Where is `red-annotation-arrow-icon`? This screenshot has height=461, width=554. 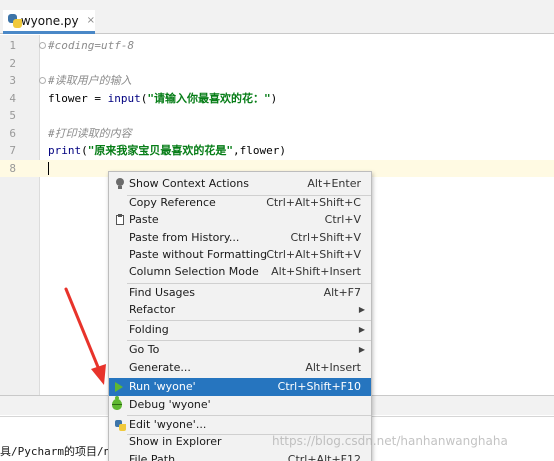
red-annotation-arrow-icon is located at coordinates (85, 336).